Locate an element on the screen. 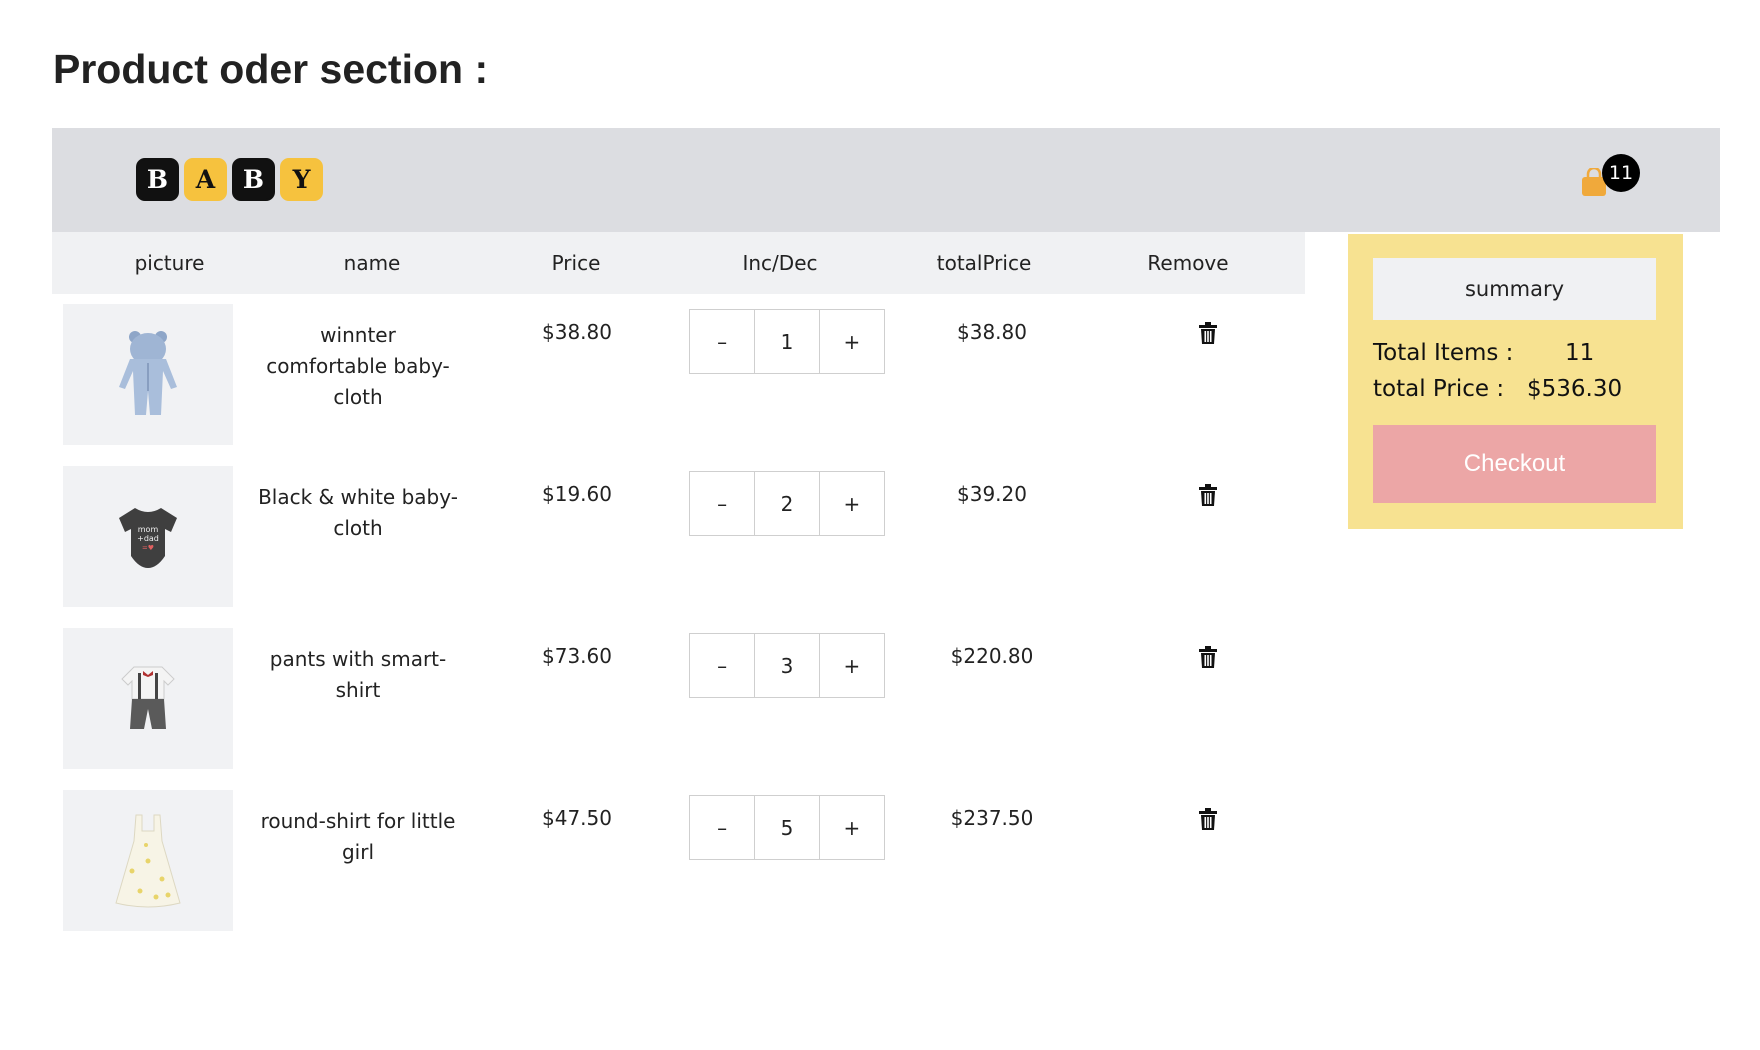 The image size is (1760, 1050). quantity-stepper: – 1 + is located at coordinates (787, 341).